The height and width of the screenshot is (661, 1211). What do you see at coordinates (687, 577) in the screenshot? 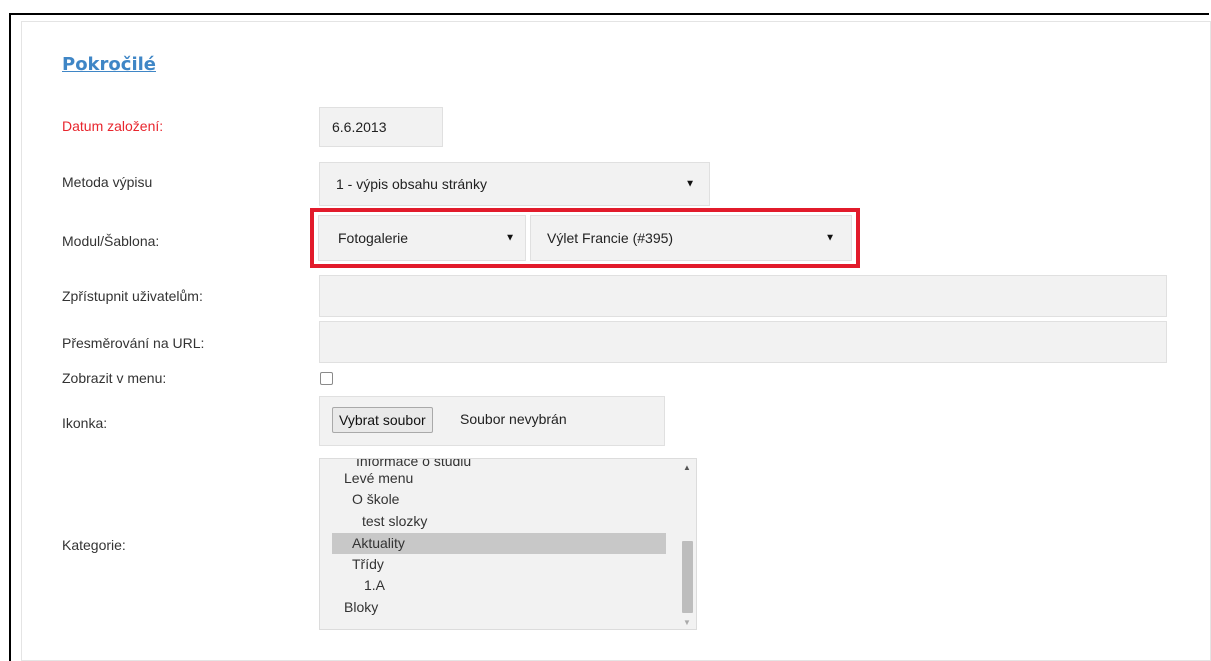
I see `scrollbar-thumb` at bounding box center [687, 577].